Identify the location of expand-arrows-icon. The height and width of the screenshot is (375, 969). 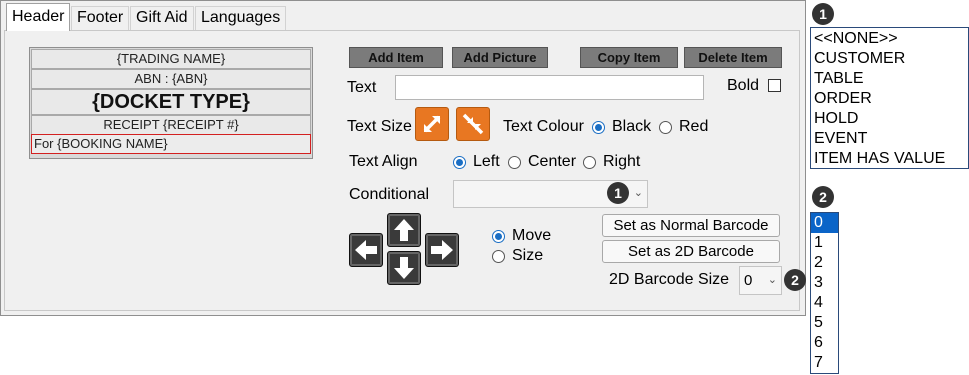
(432, 124).